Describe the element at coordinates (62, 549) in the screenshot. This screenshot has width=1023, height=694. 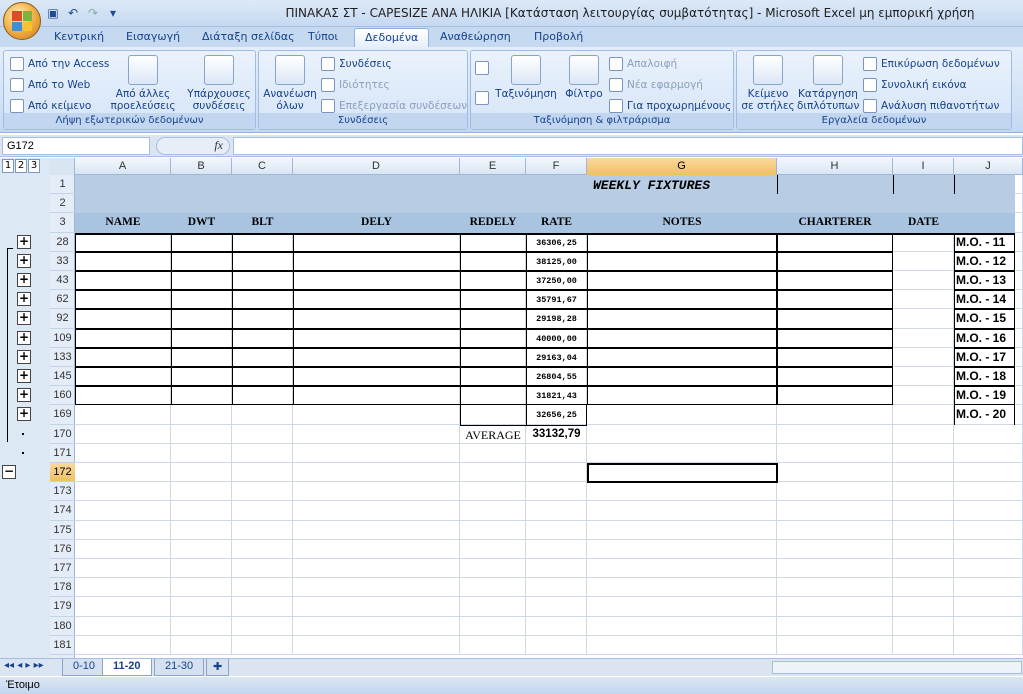
I see `row-header: 176` at that location.